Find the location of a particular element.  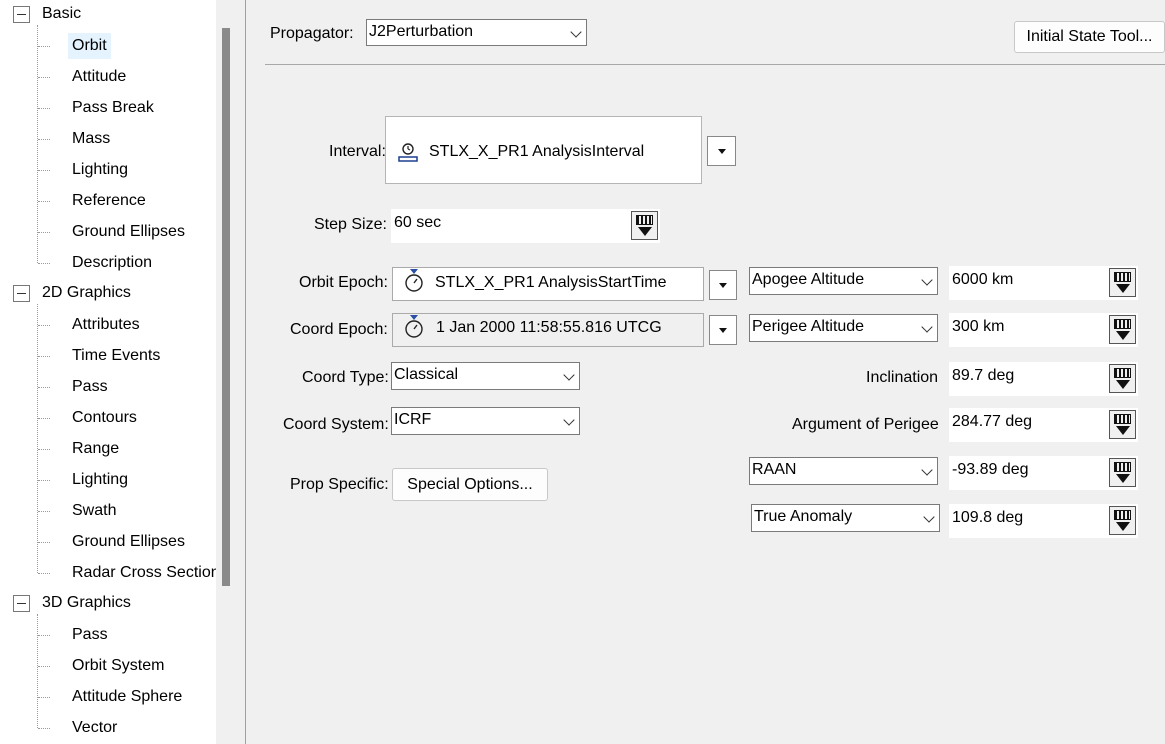

tree-item: Orbit is located at coordinates (89, 46).